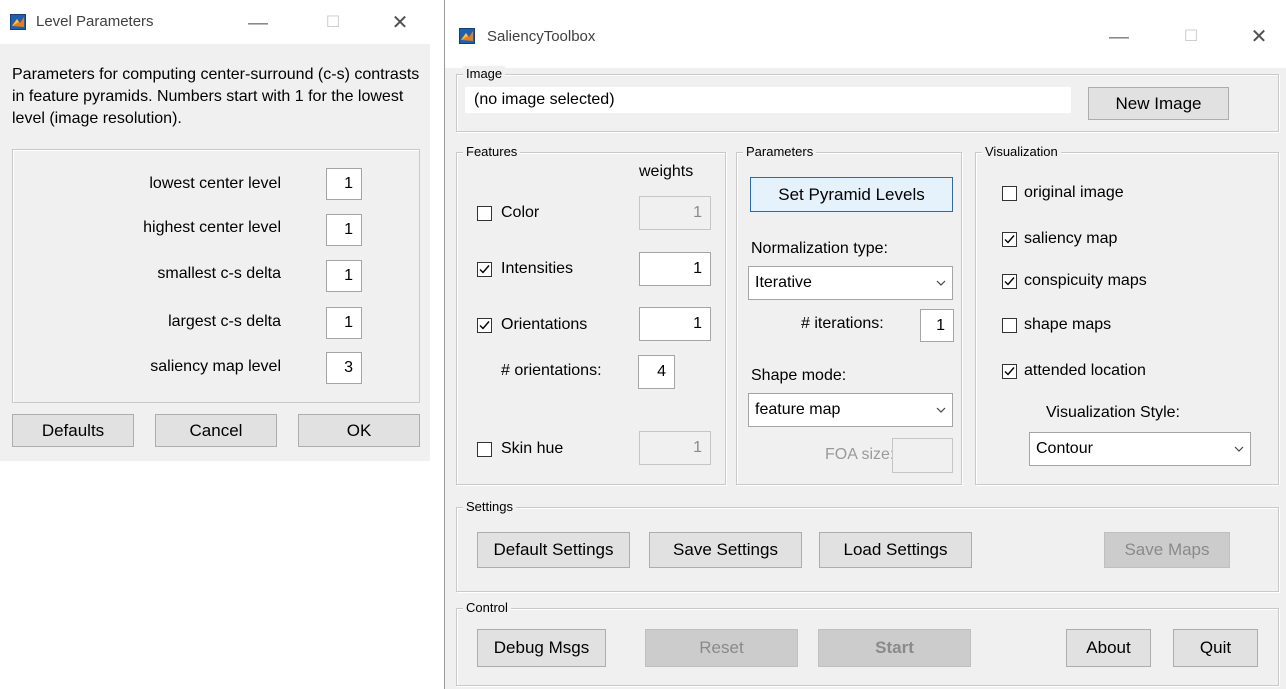 Image resolution: width=1286 pixels, height=689 pixels. Describe the element at coordinates (1068, 324) in the screenshot. I see `shape-maps-label: shape maps` at that location.